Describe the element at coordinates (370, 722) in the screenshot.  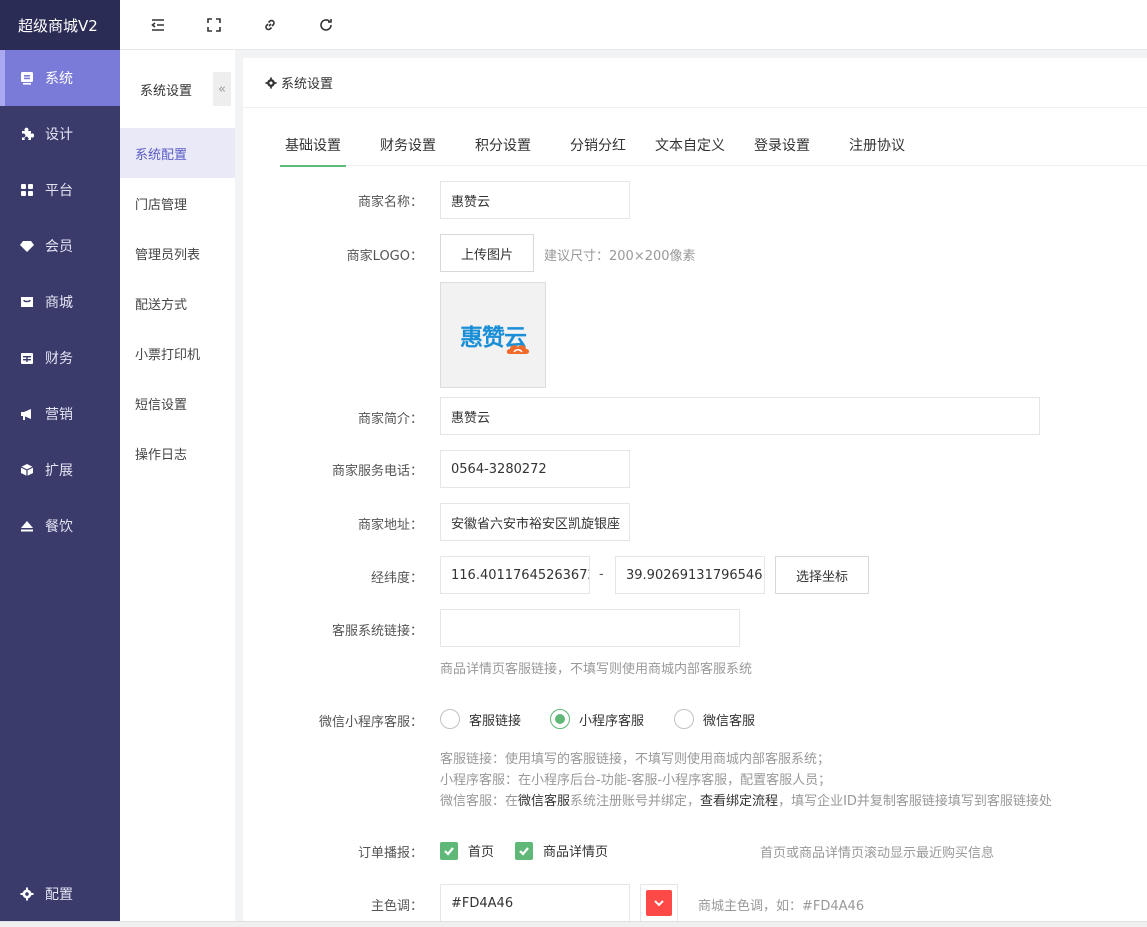
I see `wx-service-label: 微信小程序客服：` at that location.